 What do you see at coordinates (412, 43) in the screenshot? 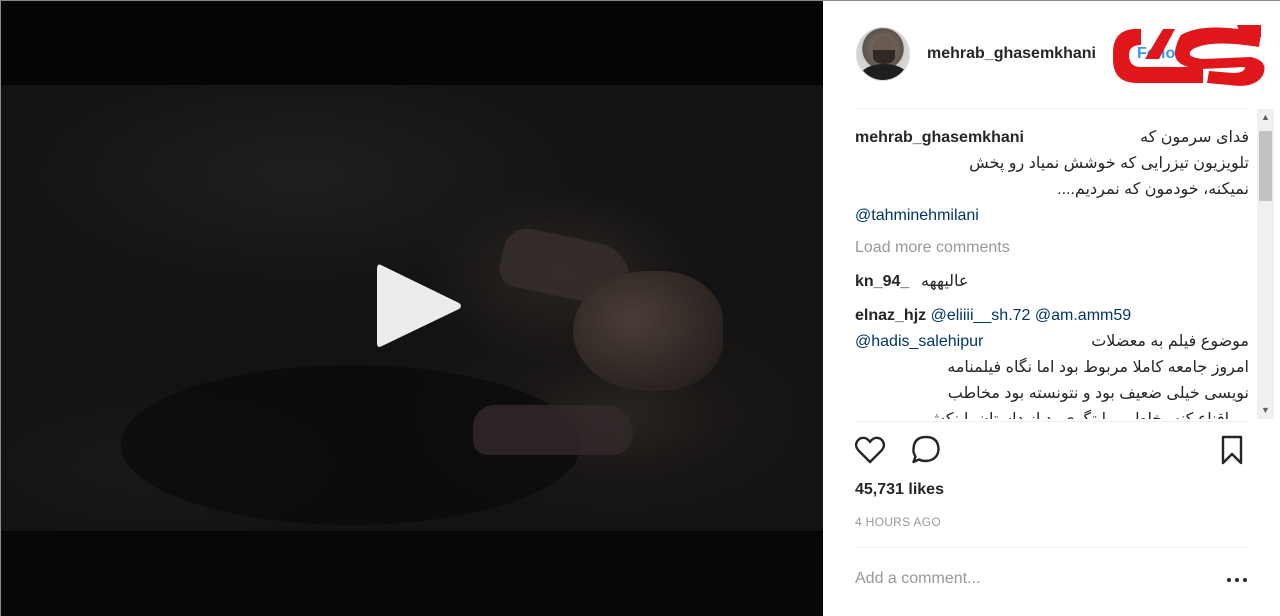
I see `video-letterbox-top` at bounding box center [412, 43].